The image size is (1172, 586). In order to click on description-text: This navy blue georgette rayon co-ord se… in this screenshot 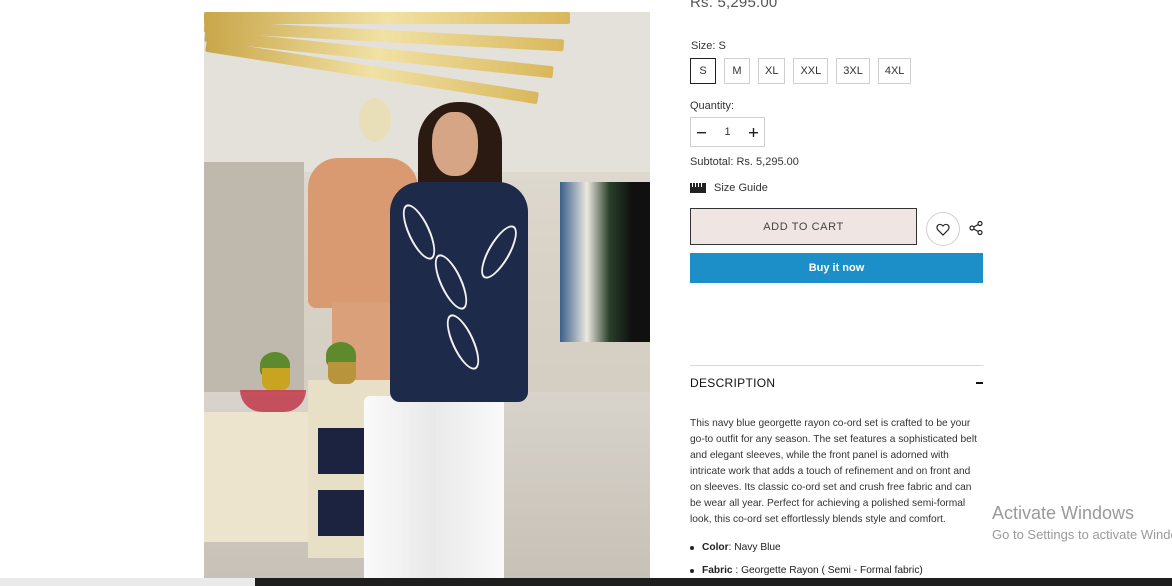, I will do `click(838, 472)`.